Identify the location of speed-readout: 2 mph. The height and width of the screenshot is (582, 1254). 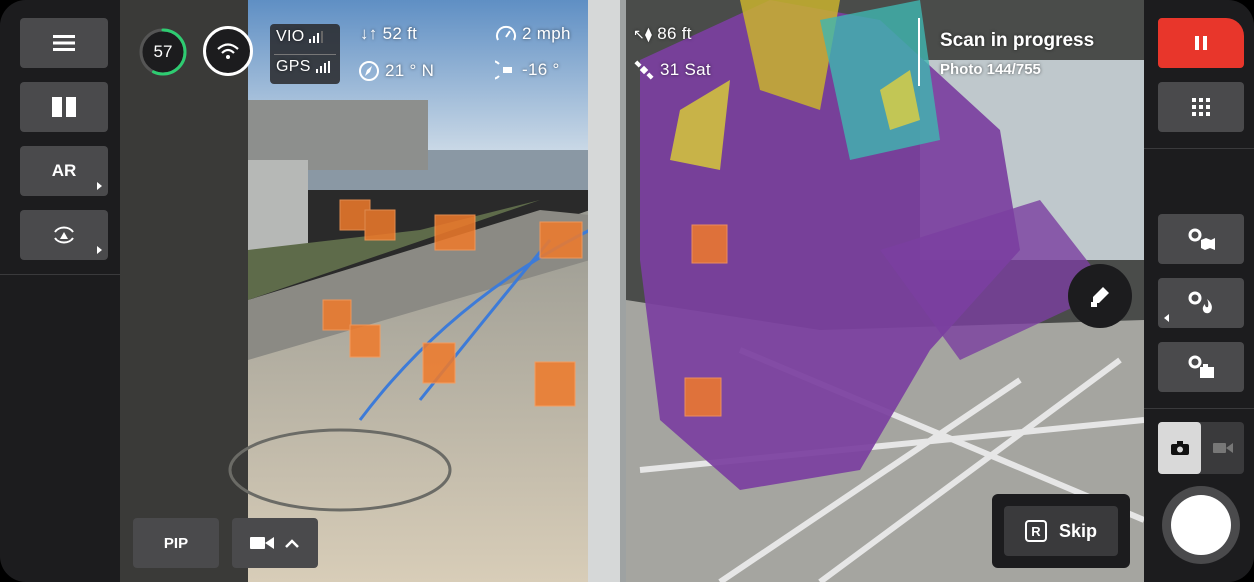
(533, 34).